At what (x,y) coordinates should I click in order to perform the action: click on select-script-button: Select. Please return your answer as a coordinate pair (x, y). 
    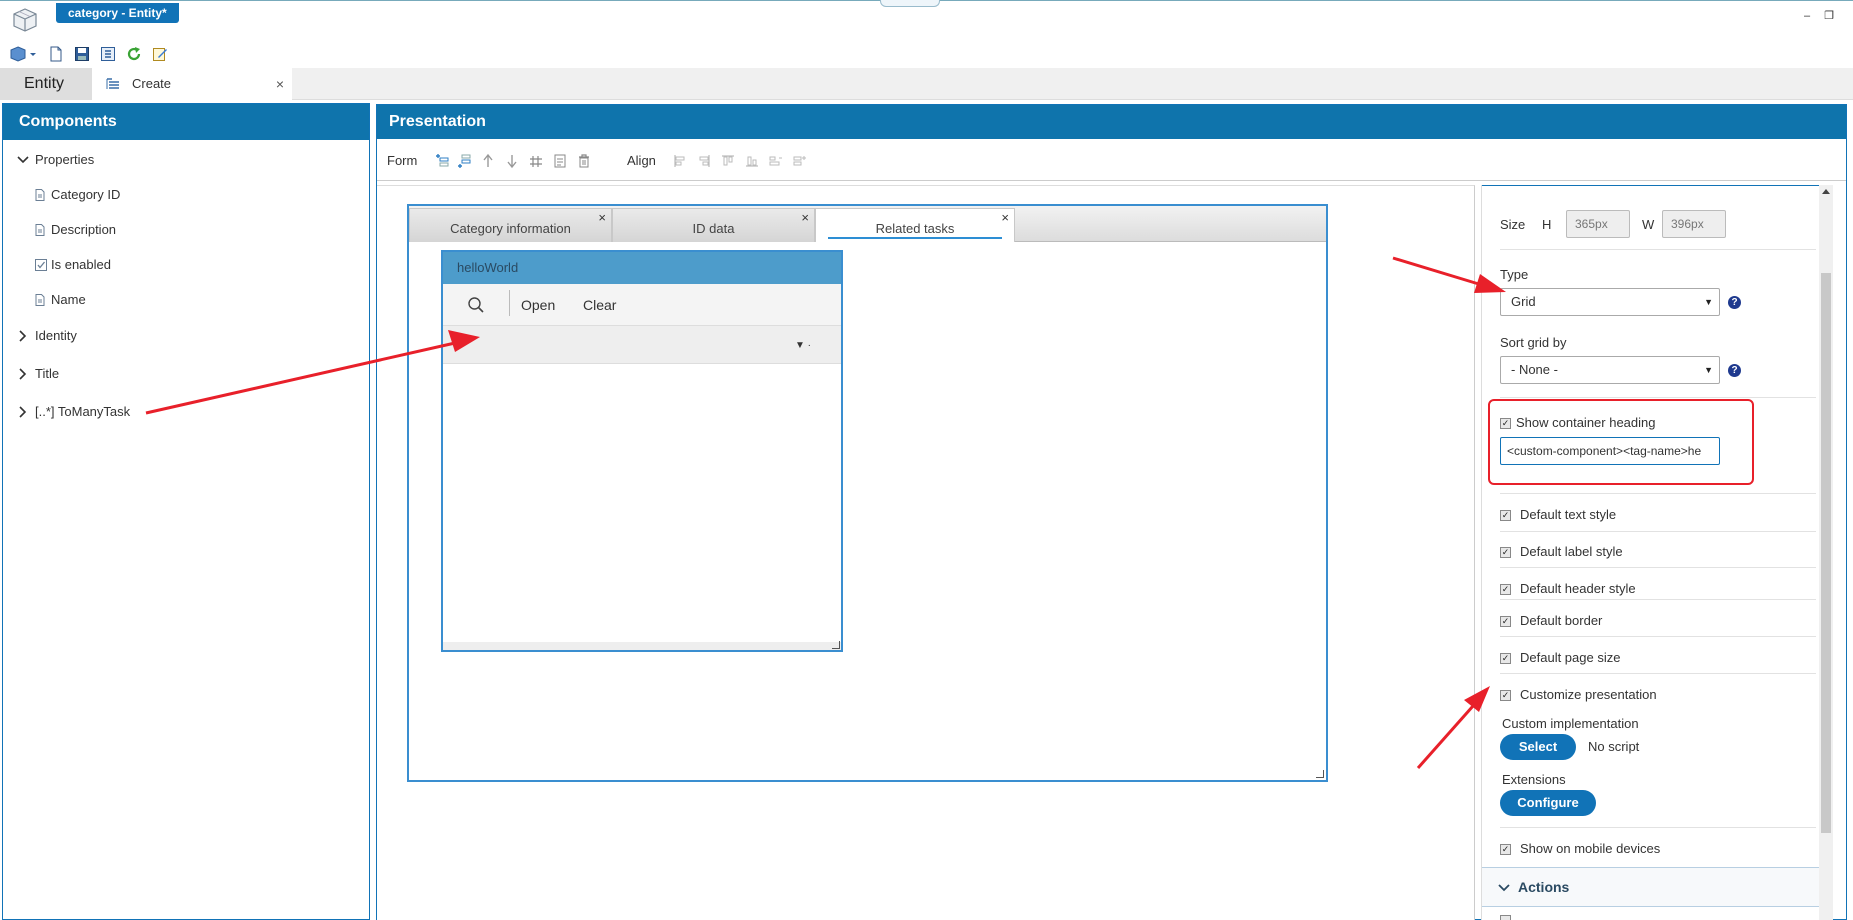
    Looking at the image, I should click on (1538, 747).